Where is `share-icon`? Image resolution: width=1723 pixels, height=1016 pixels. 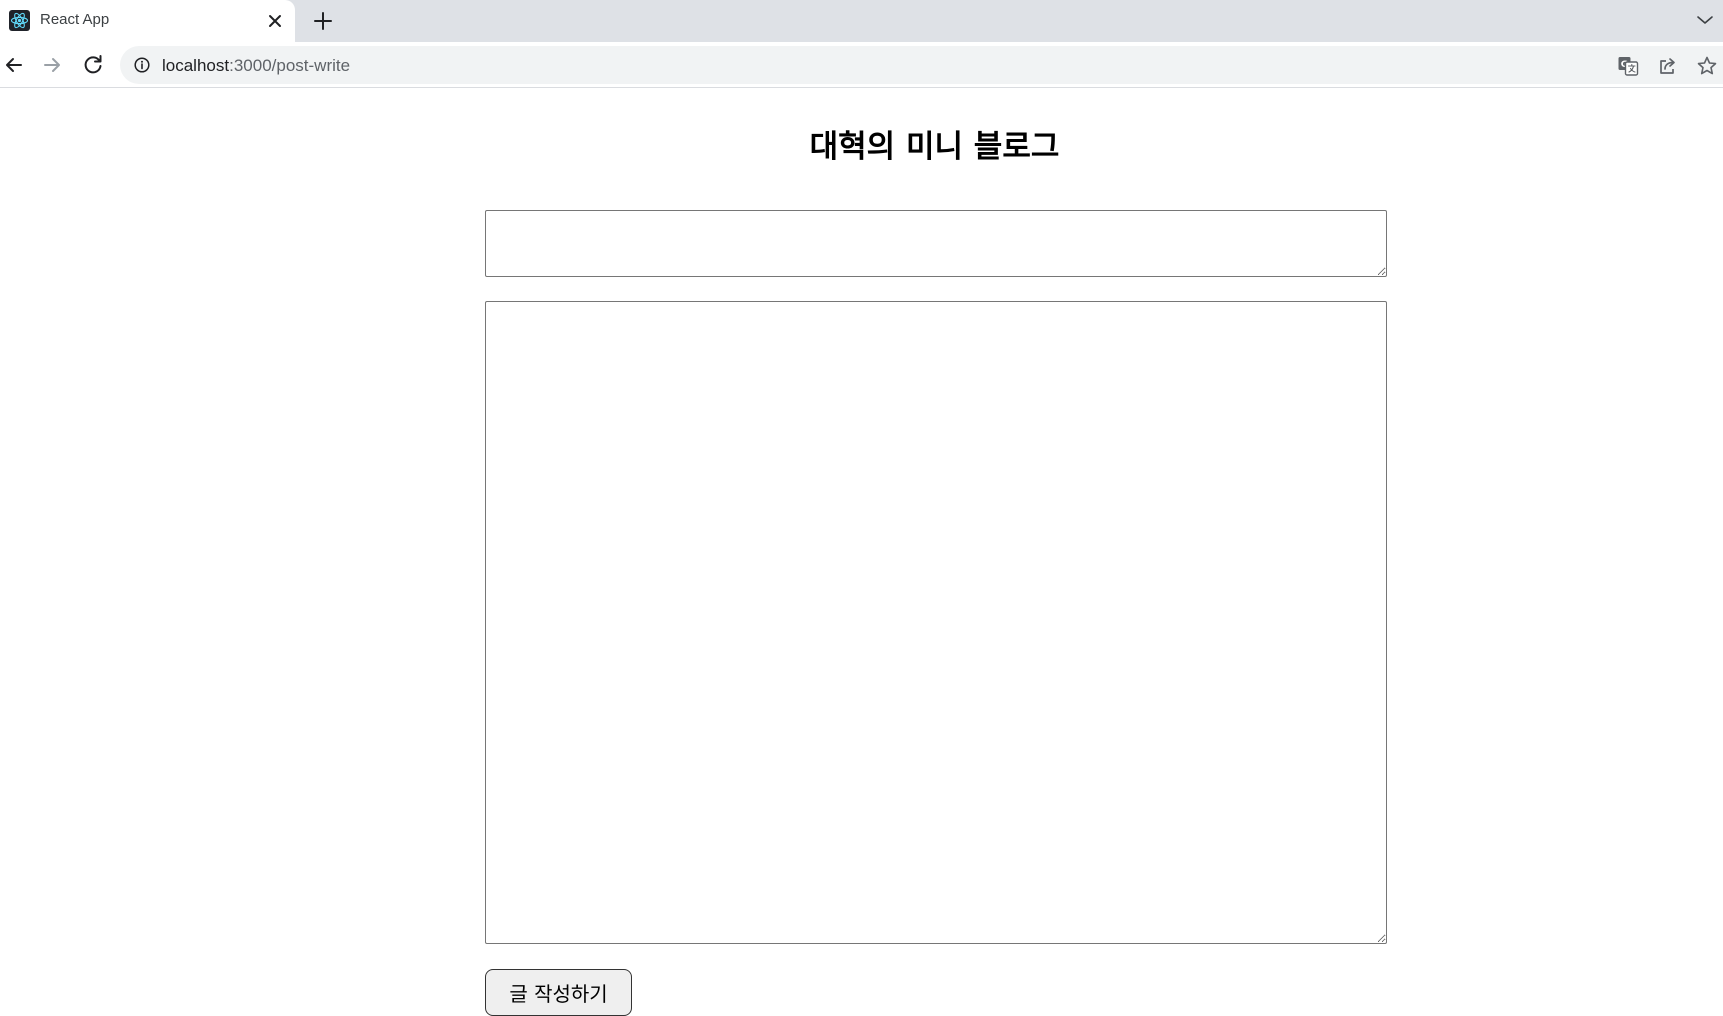
share-icon is located at coordinates (1668, 66).